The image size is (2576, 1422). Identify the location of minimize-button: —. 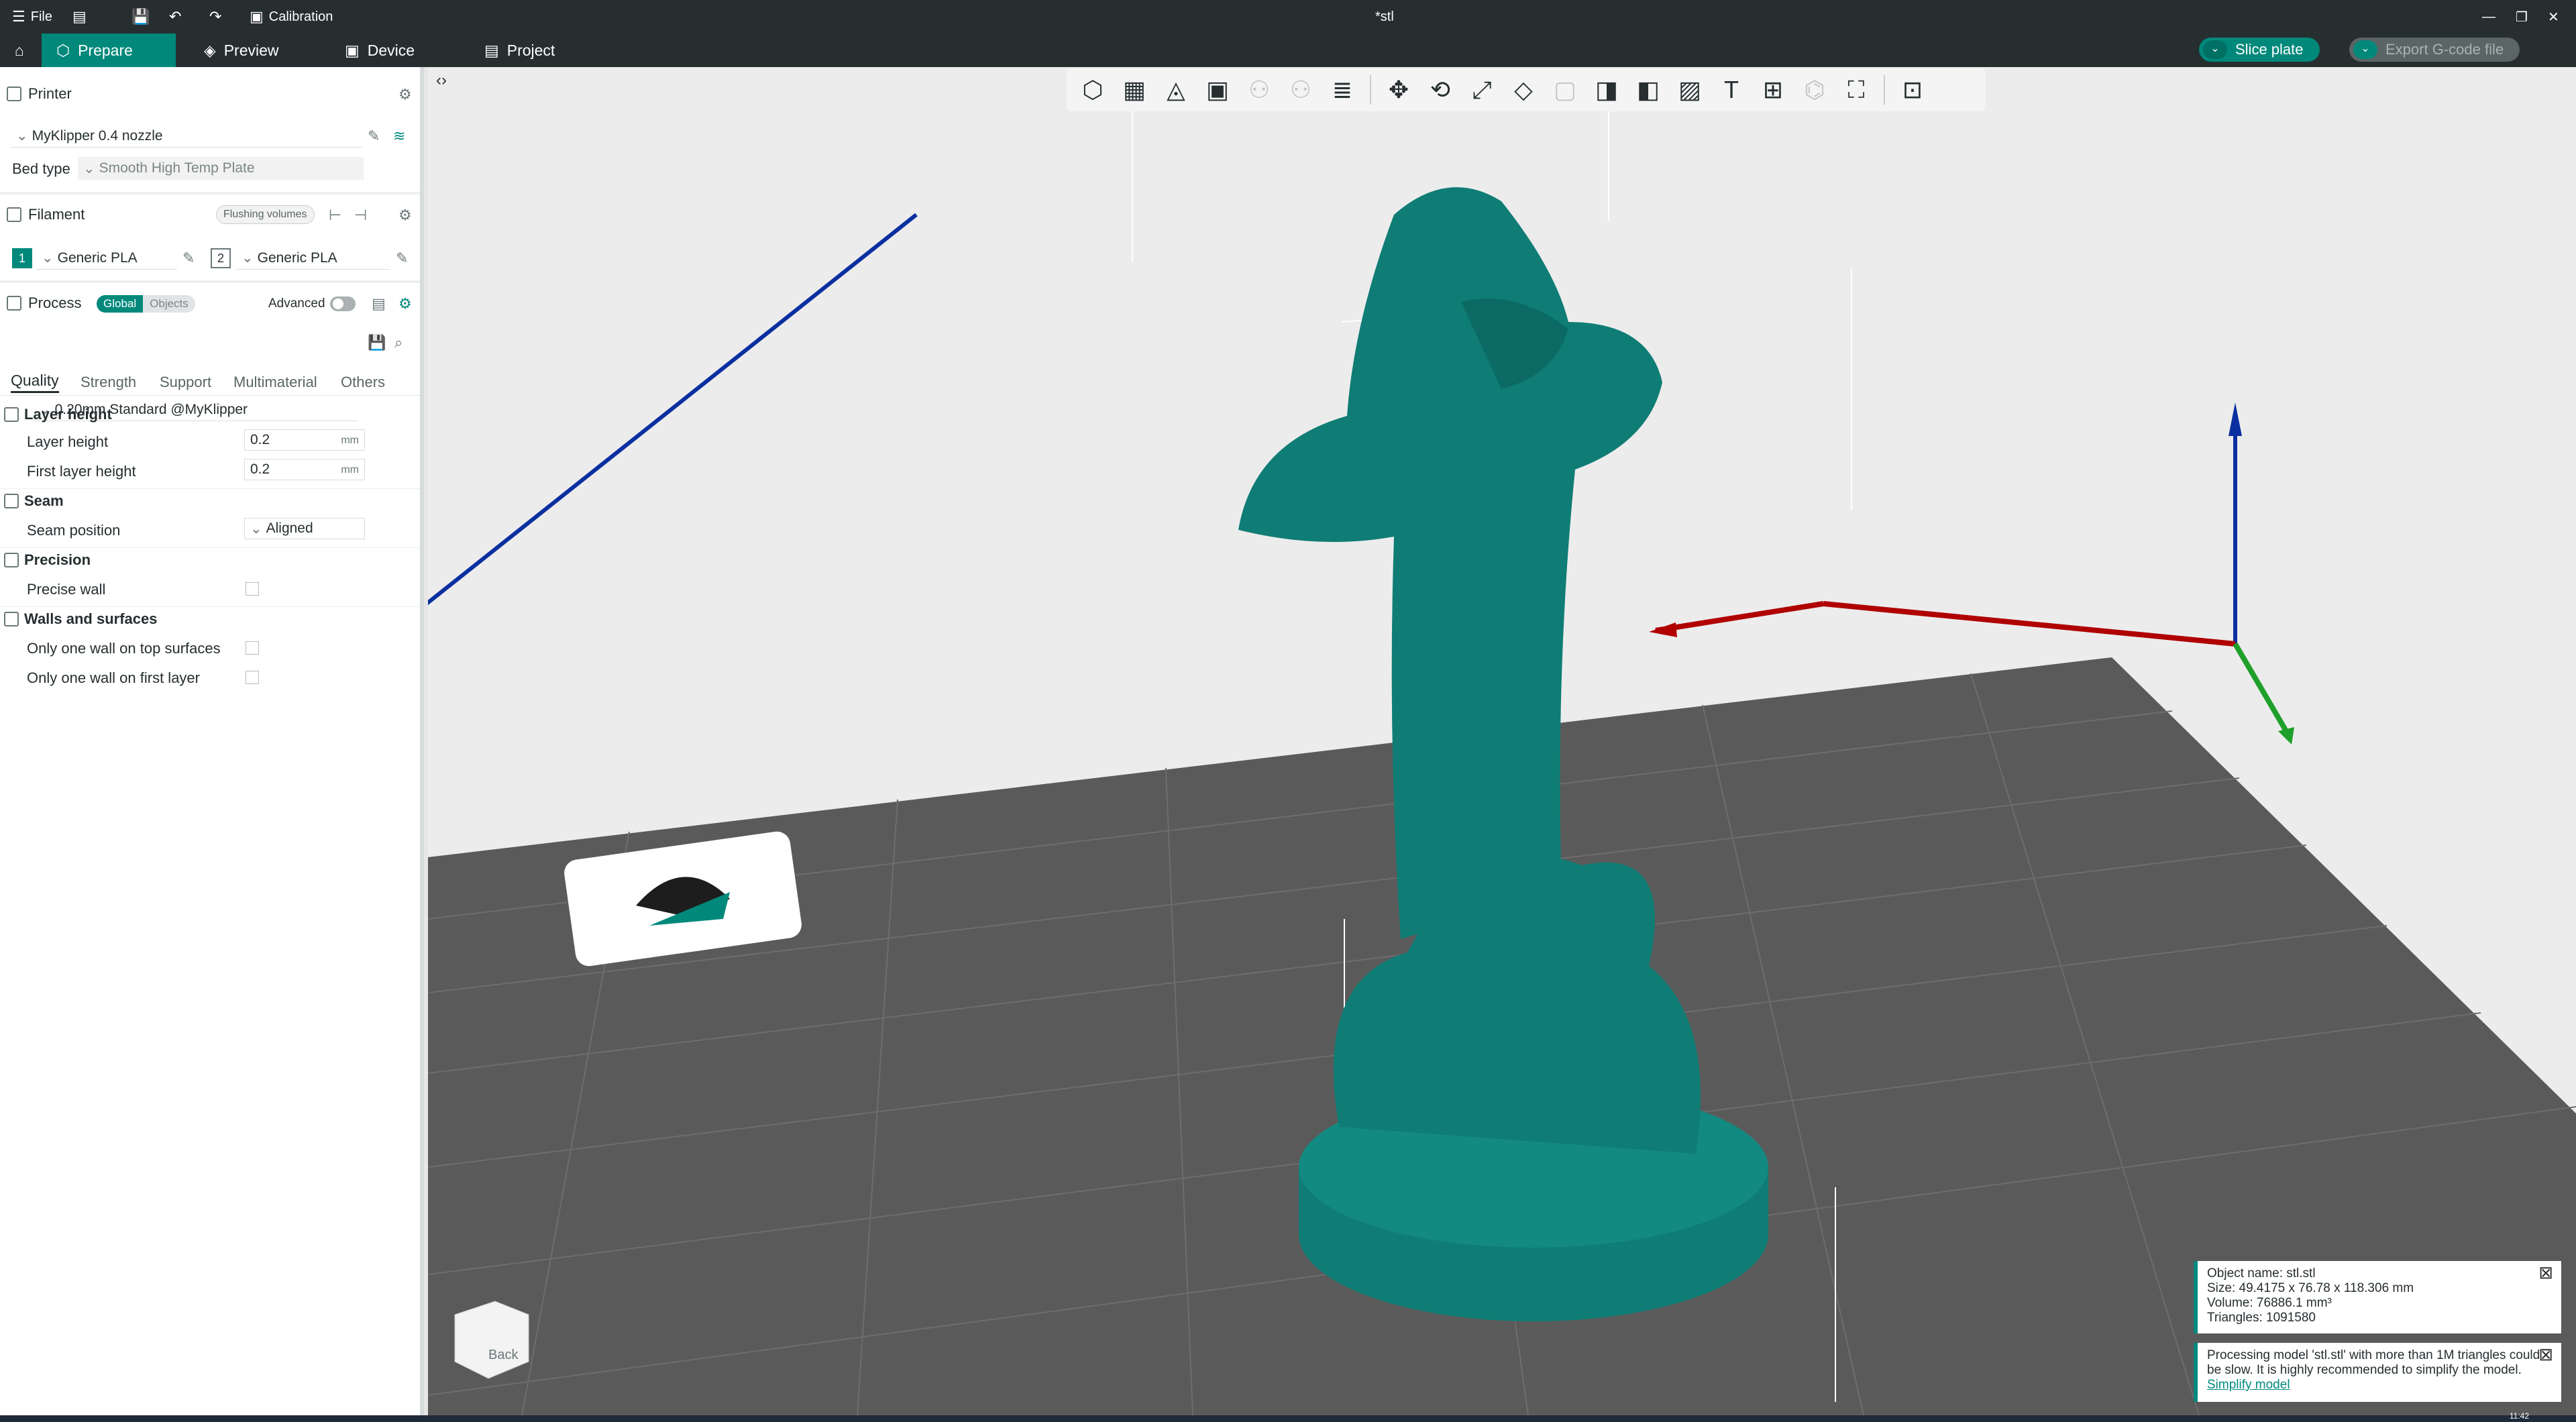
(2489, 17).